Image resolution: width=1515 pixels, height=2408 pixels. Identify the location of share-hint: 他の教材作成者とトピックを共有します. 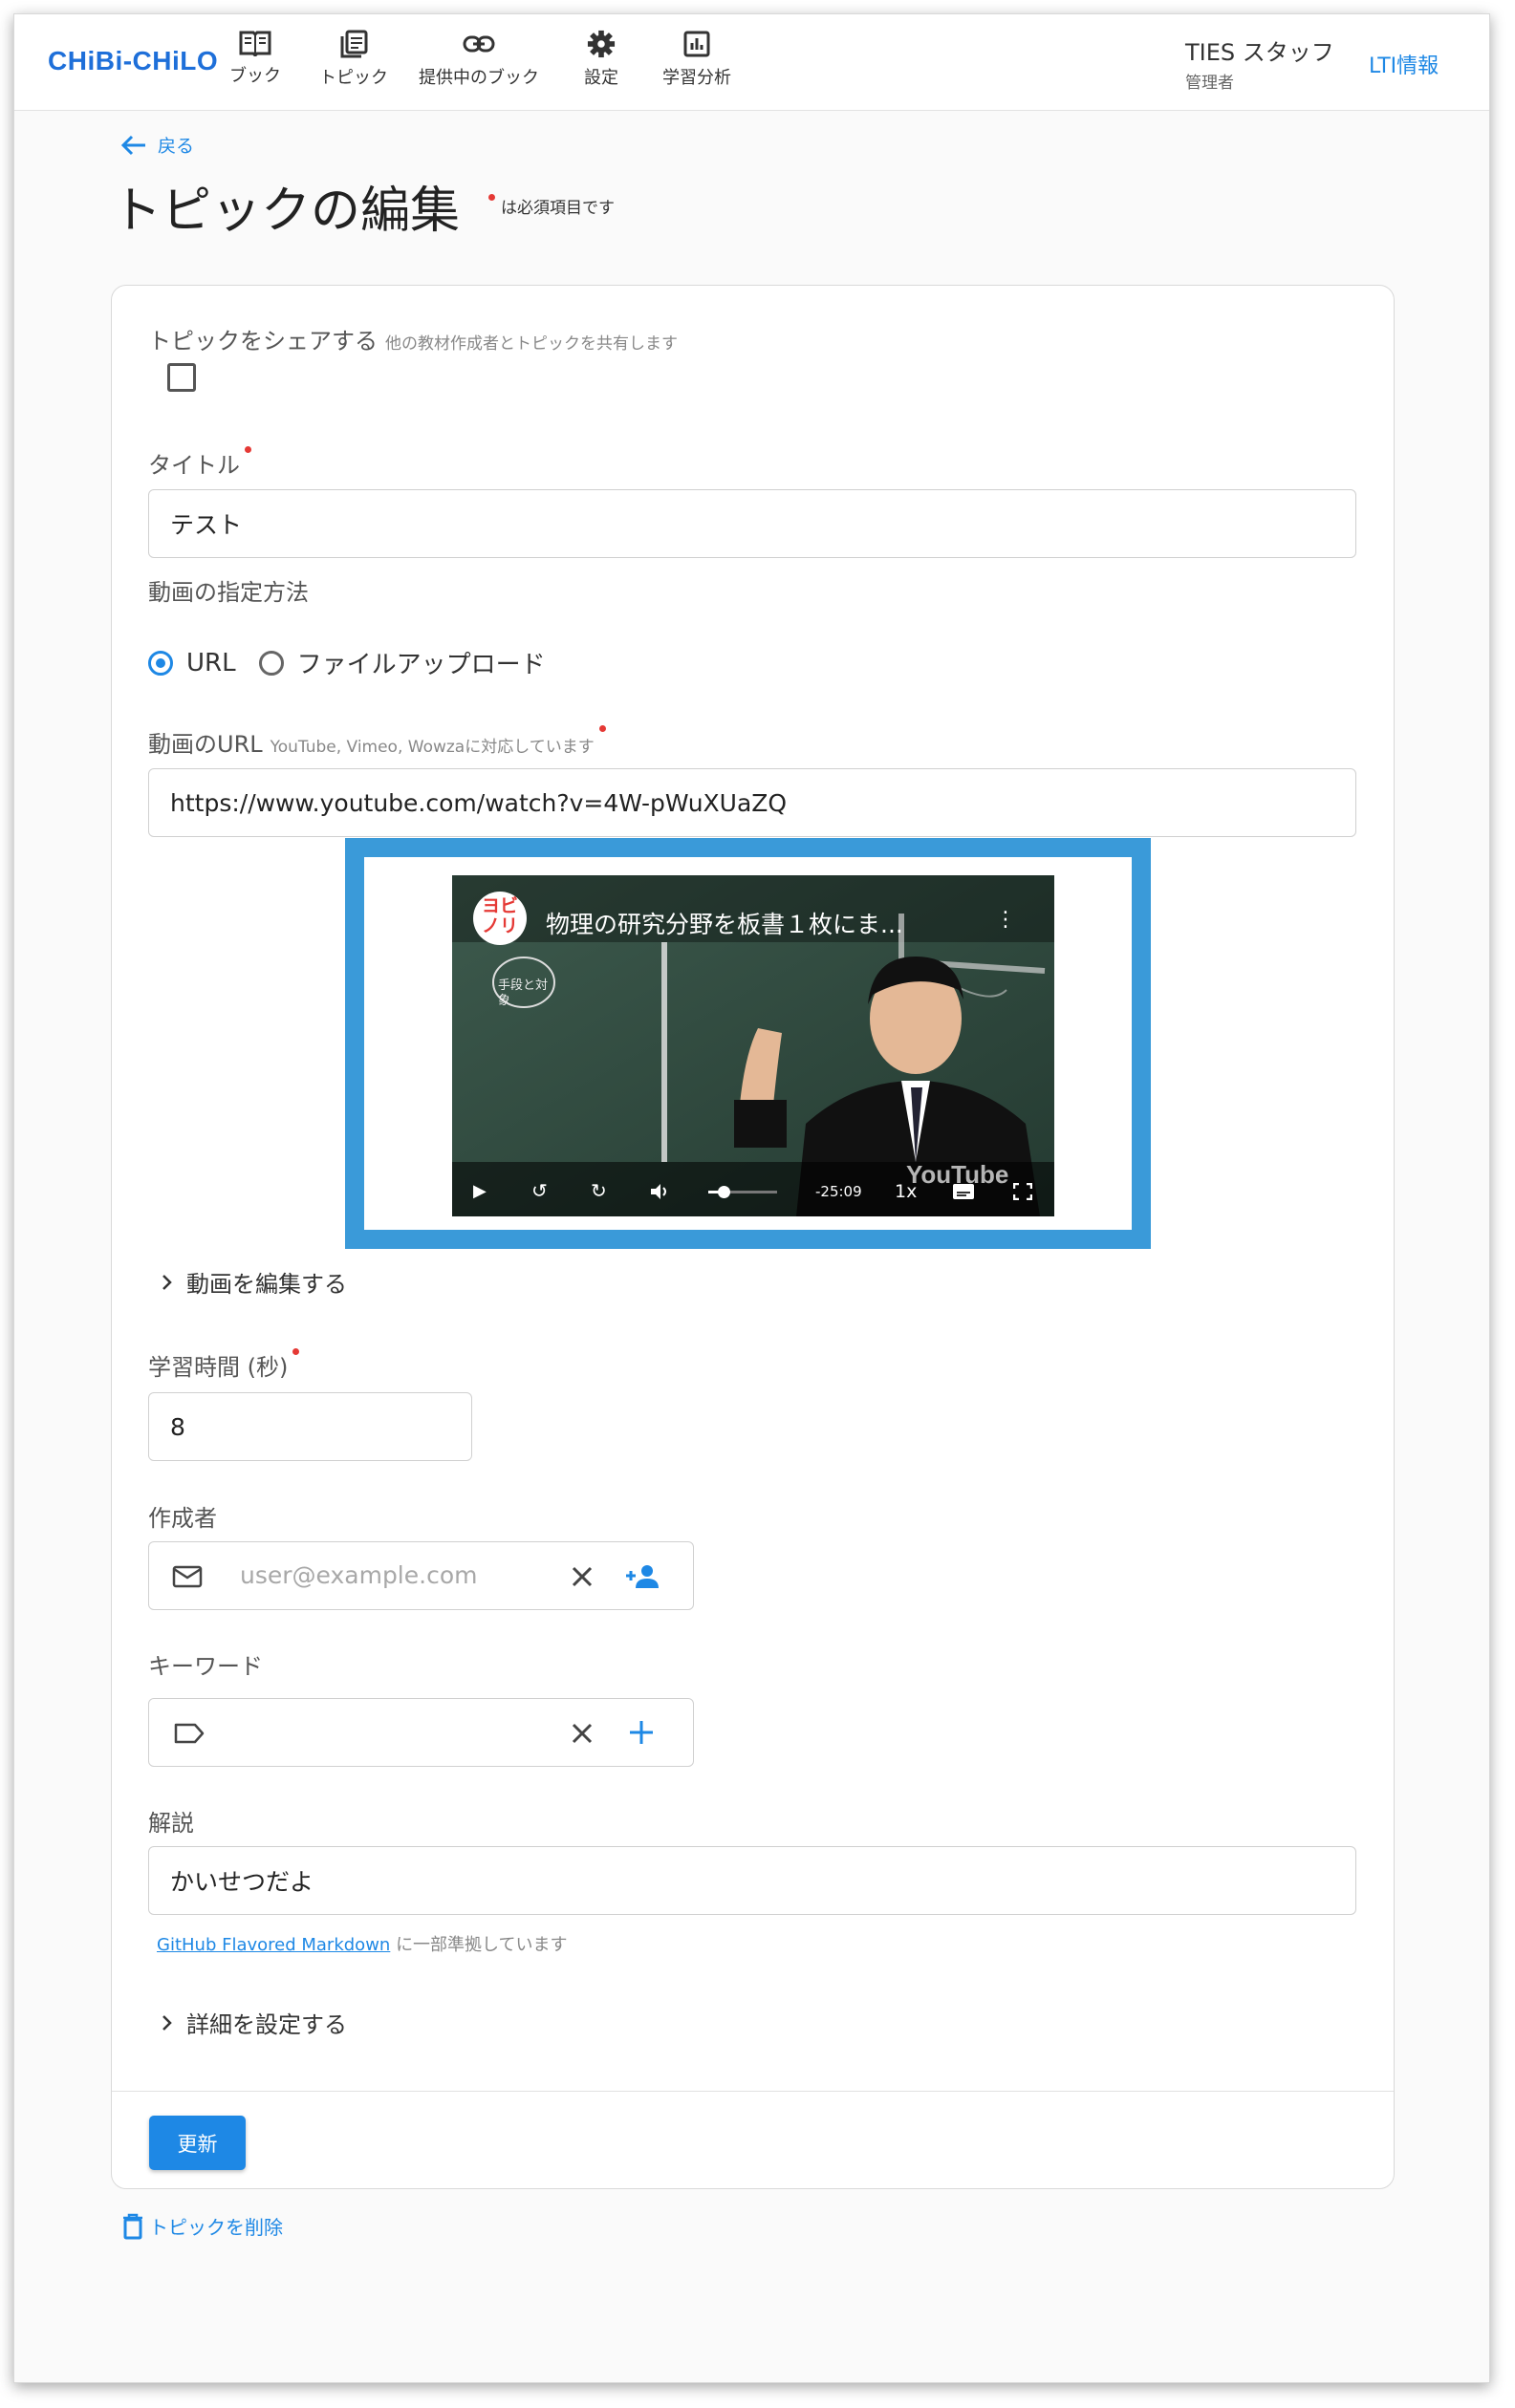
(531, 344).